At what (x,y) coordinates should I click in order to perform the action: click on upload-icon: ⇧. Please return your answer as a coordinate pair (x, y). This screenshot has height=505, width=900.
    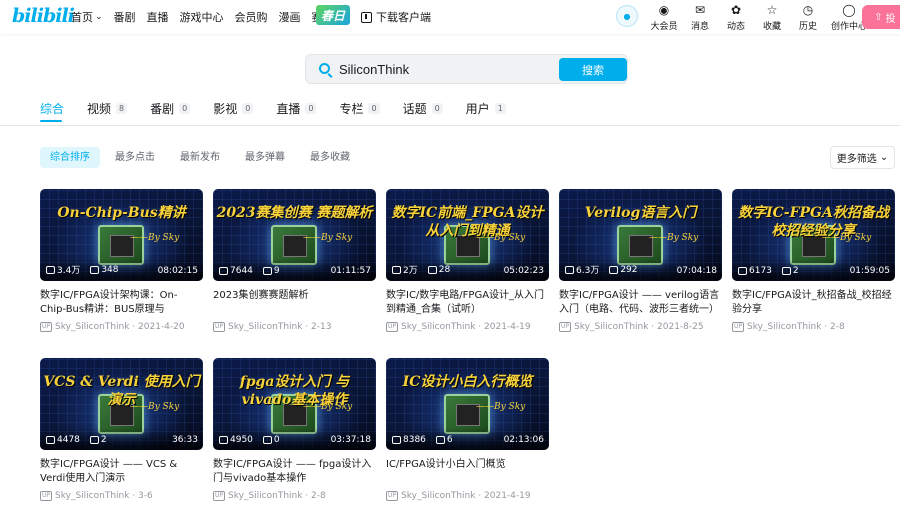
    Looking at the image, I should click on (880, 17).